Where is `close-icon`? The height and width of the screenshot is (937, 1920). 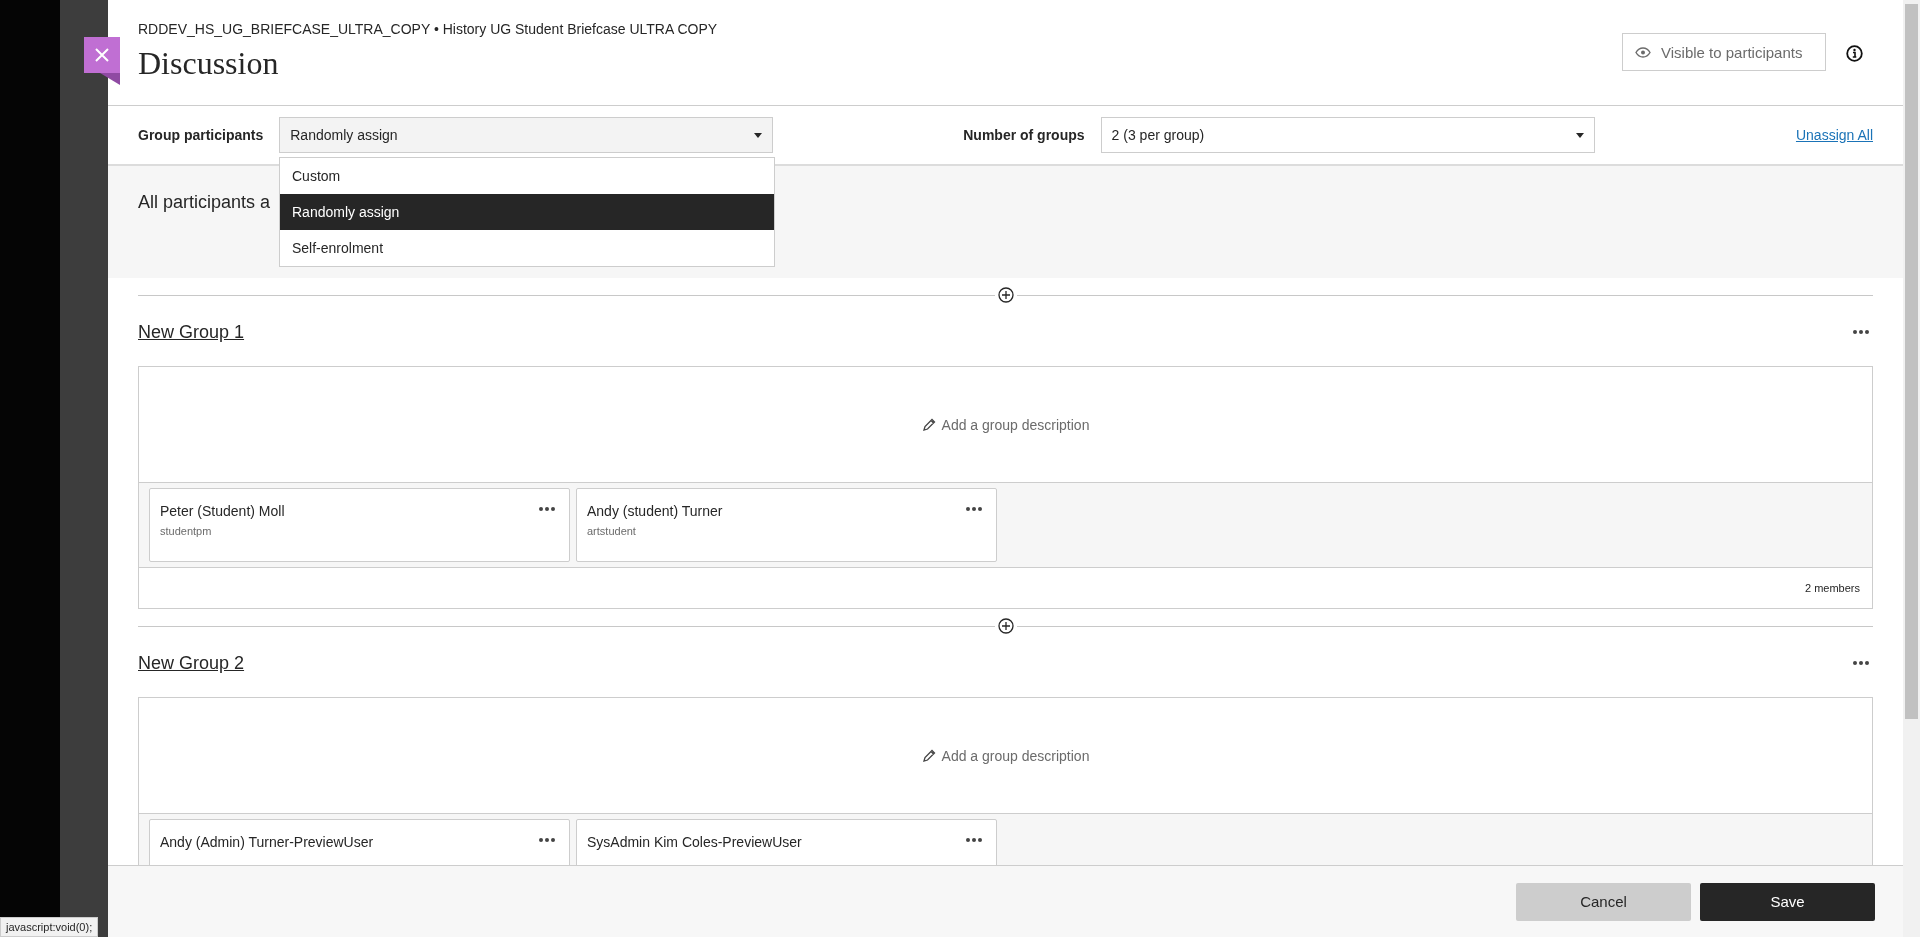
close-icon is located at coordinates (102, 55).